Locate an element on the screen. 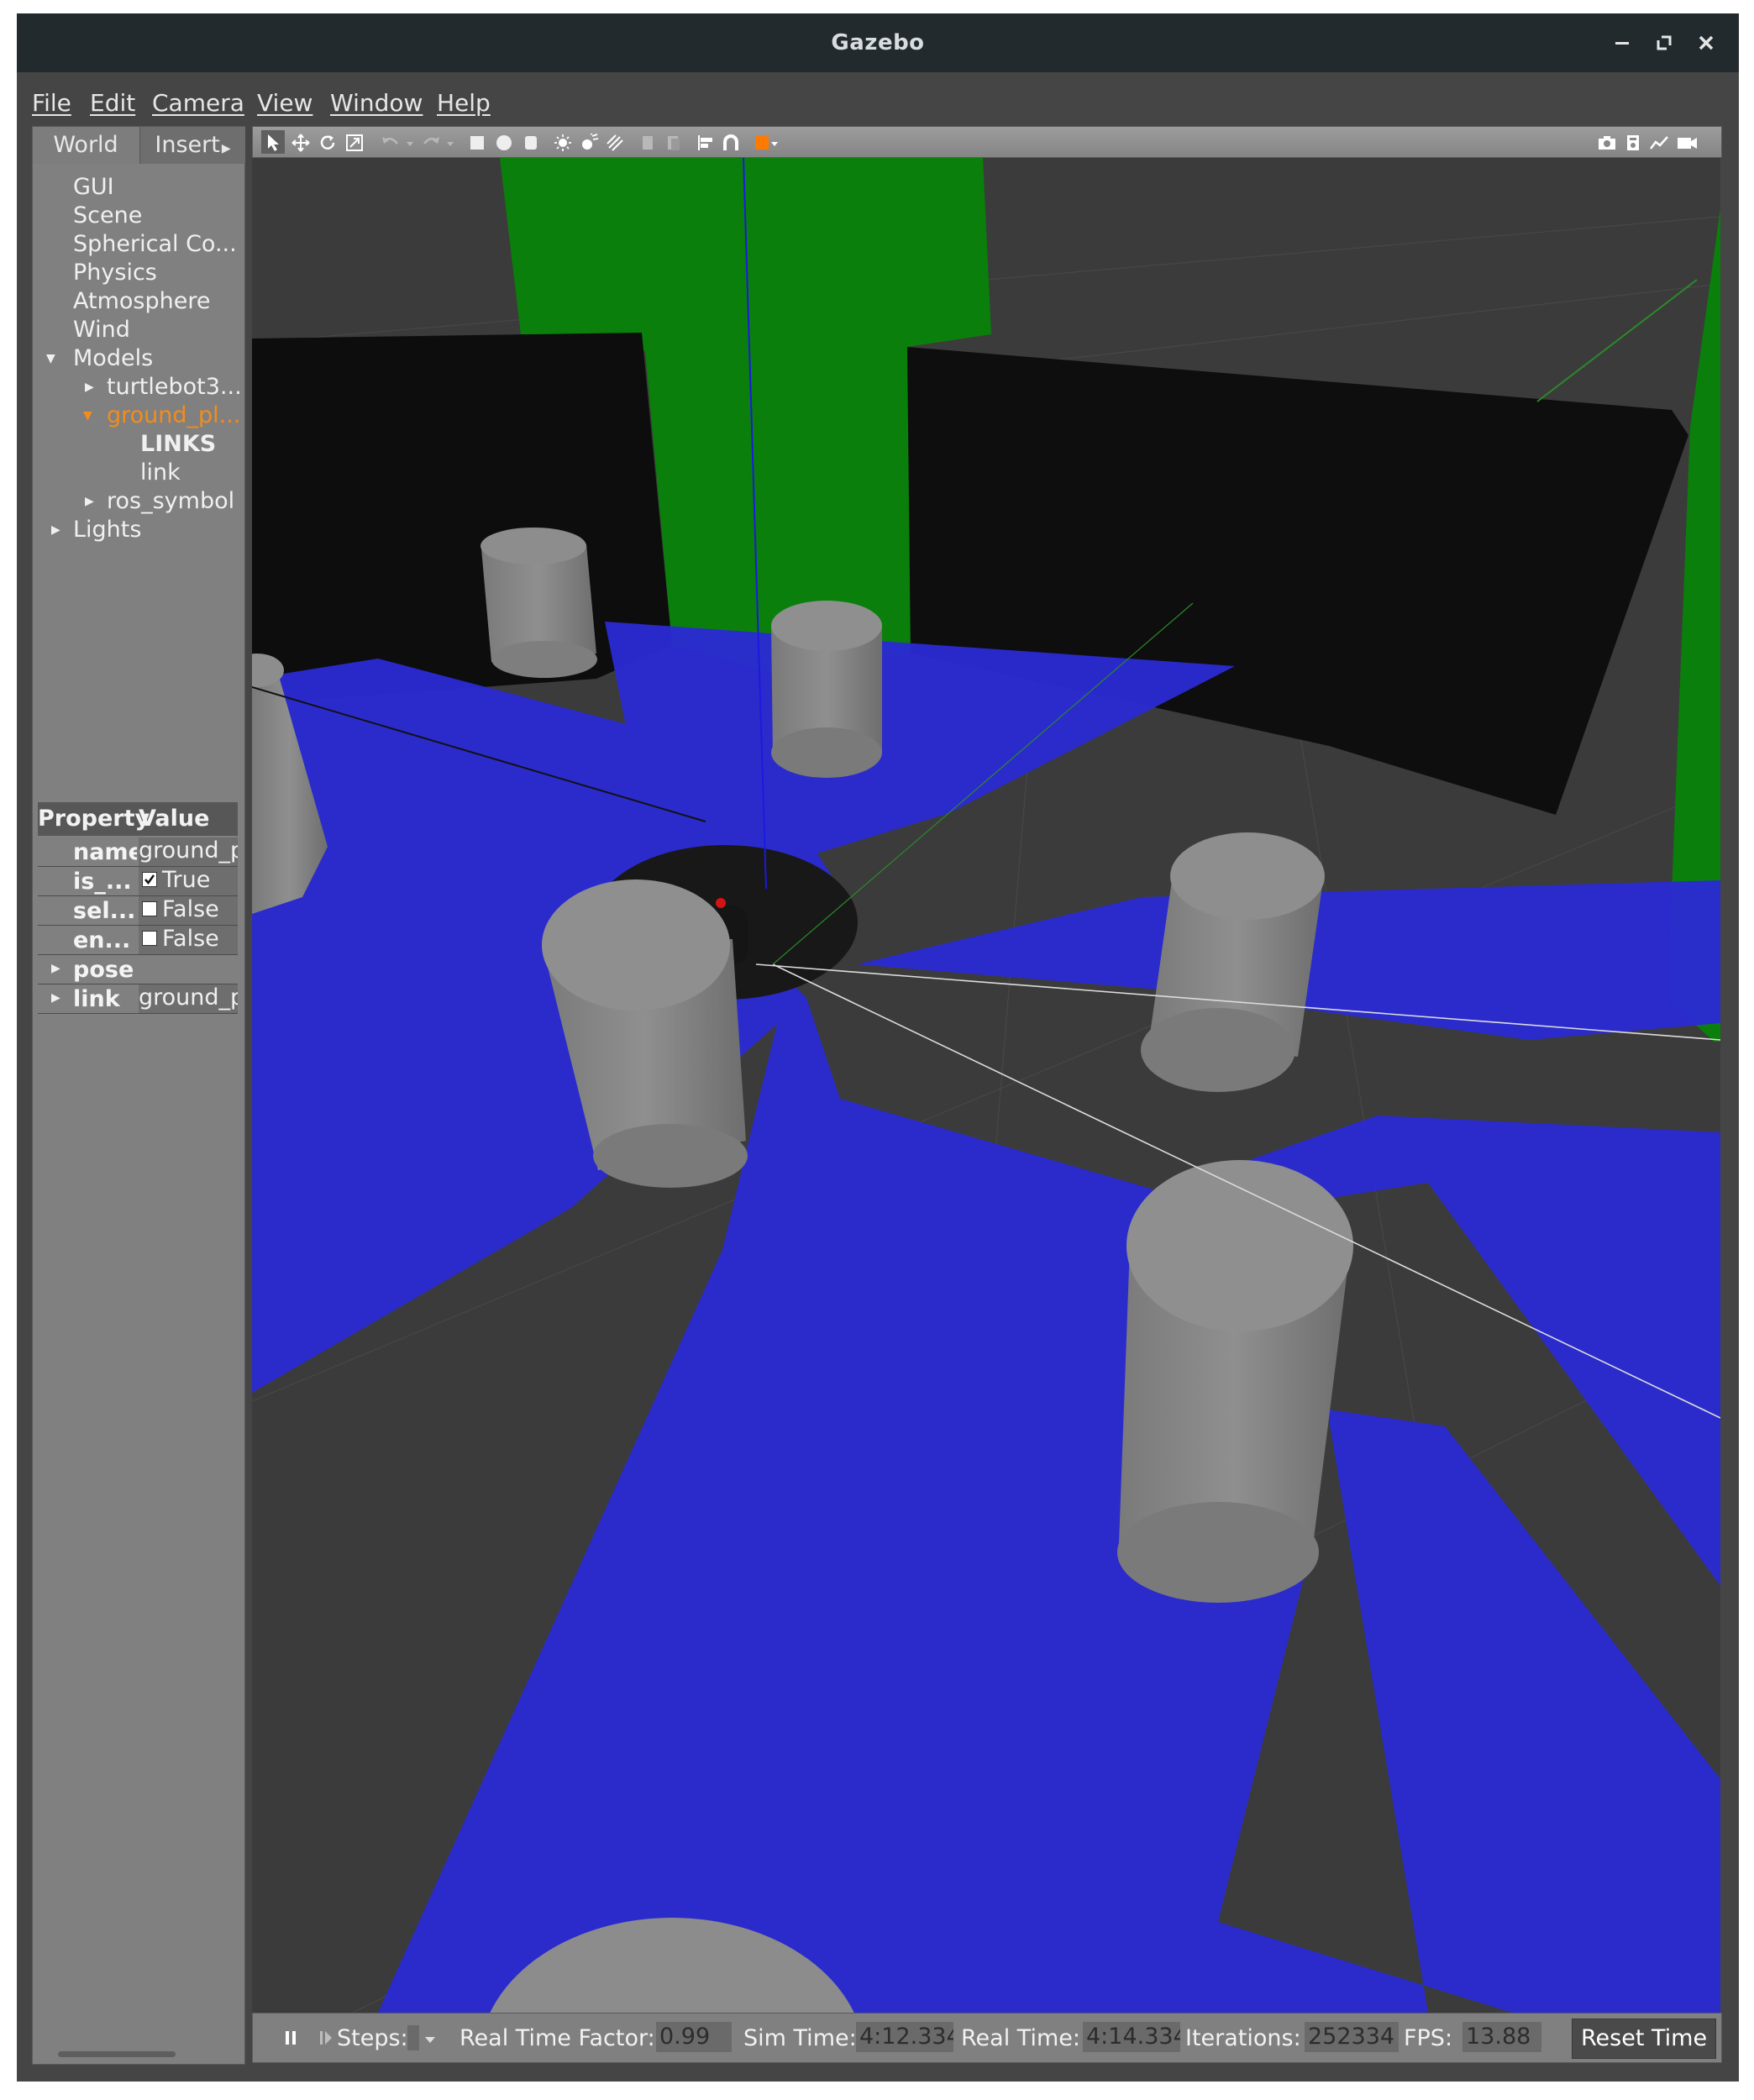 This screenshot has width=1754, height=2100. property-row-self-collide: sel... False is located at coordinates (138, 911).